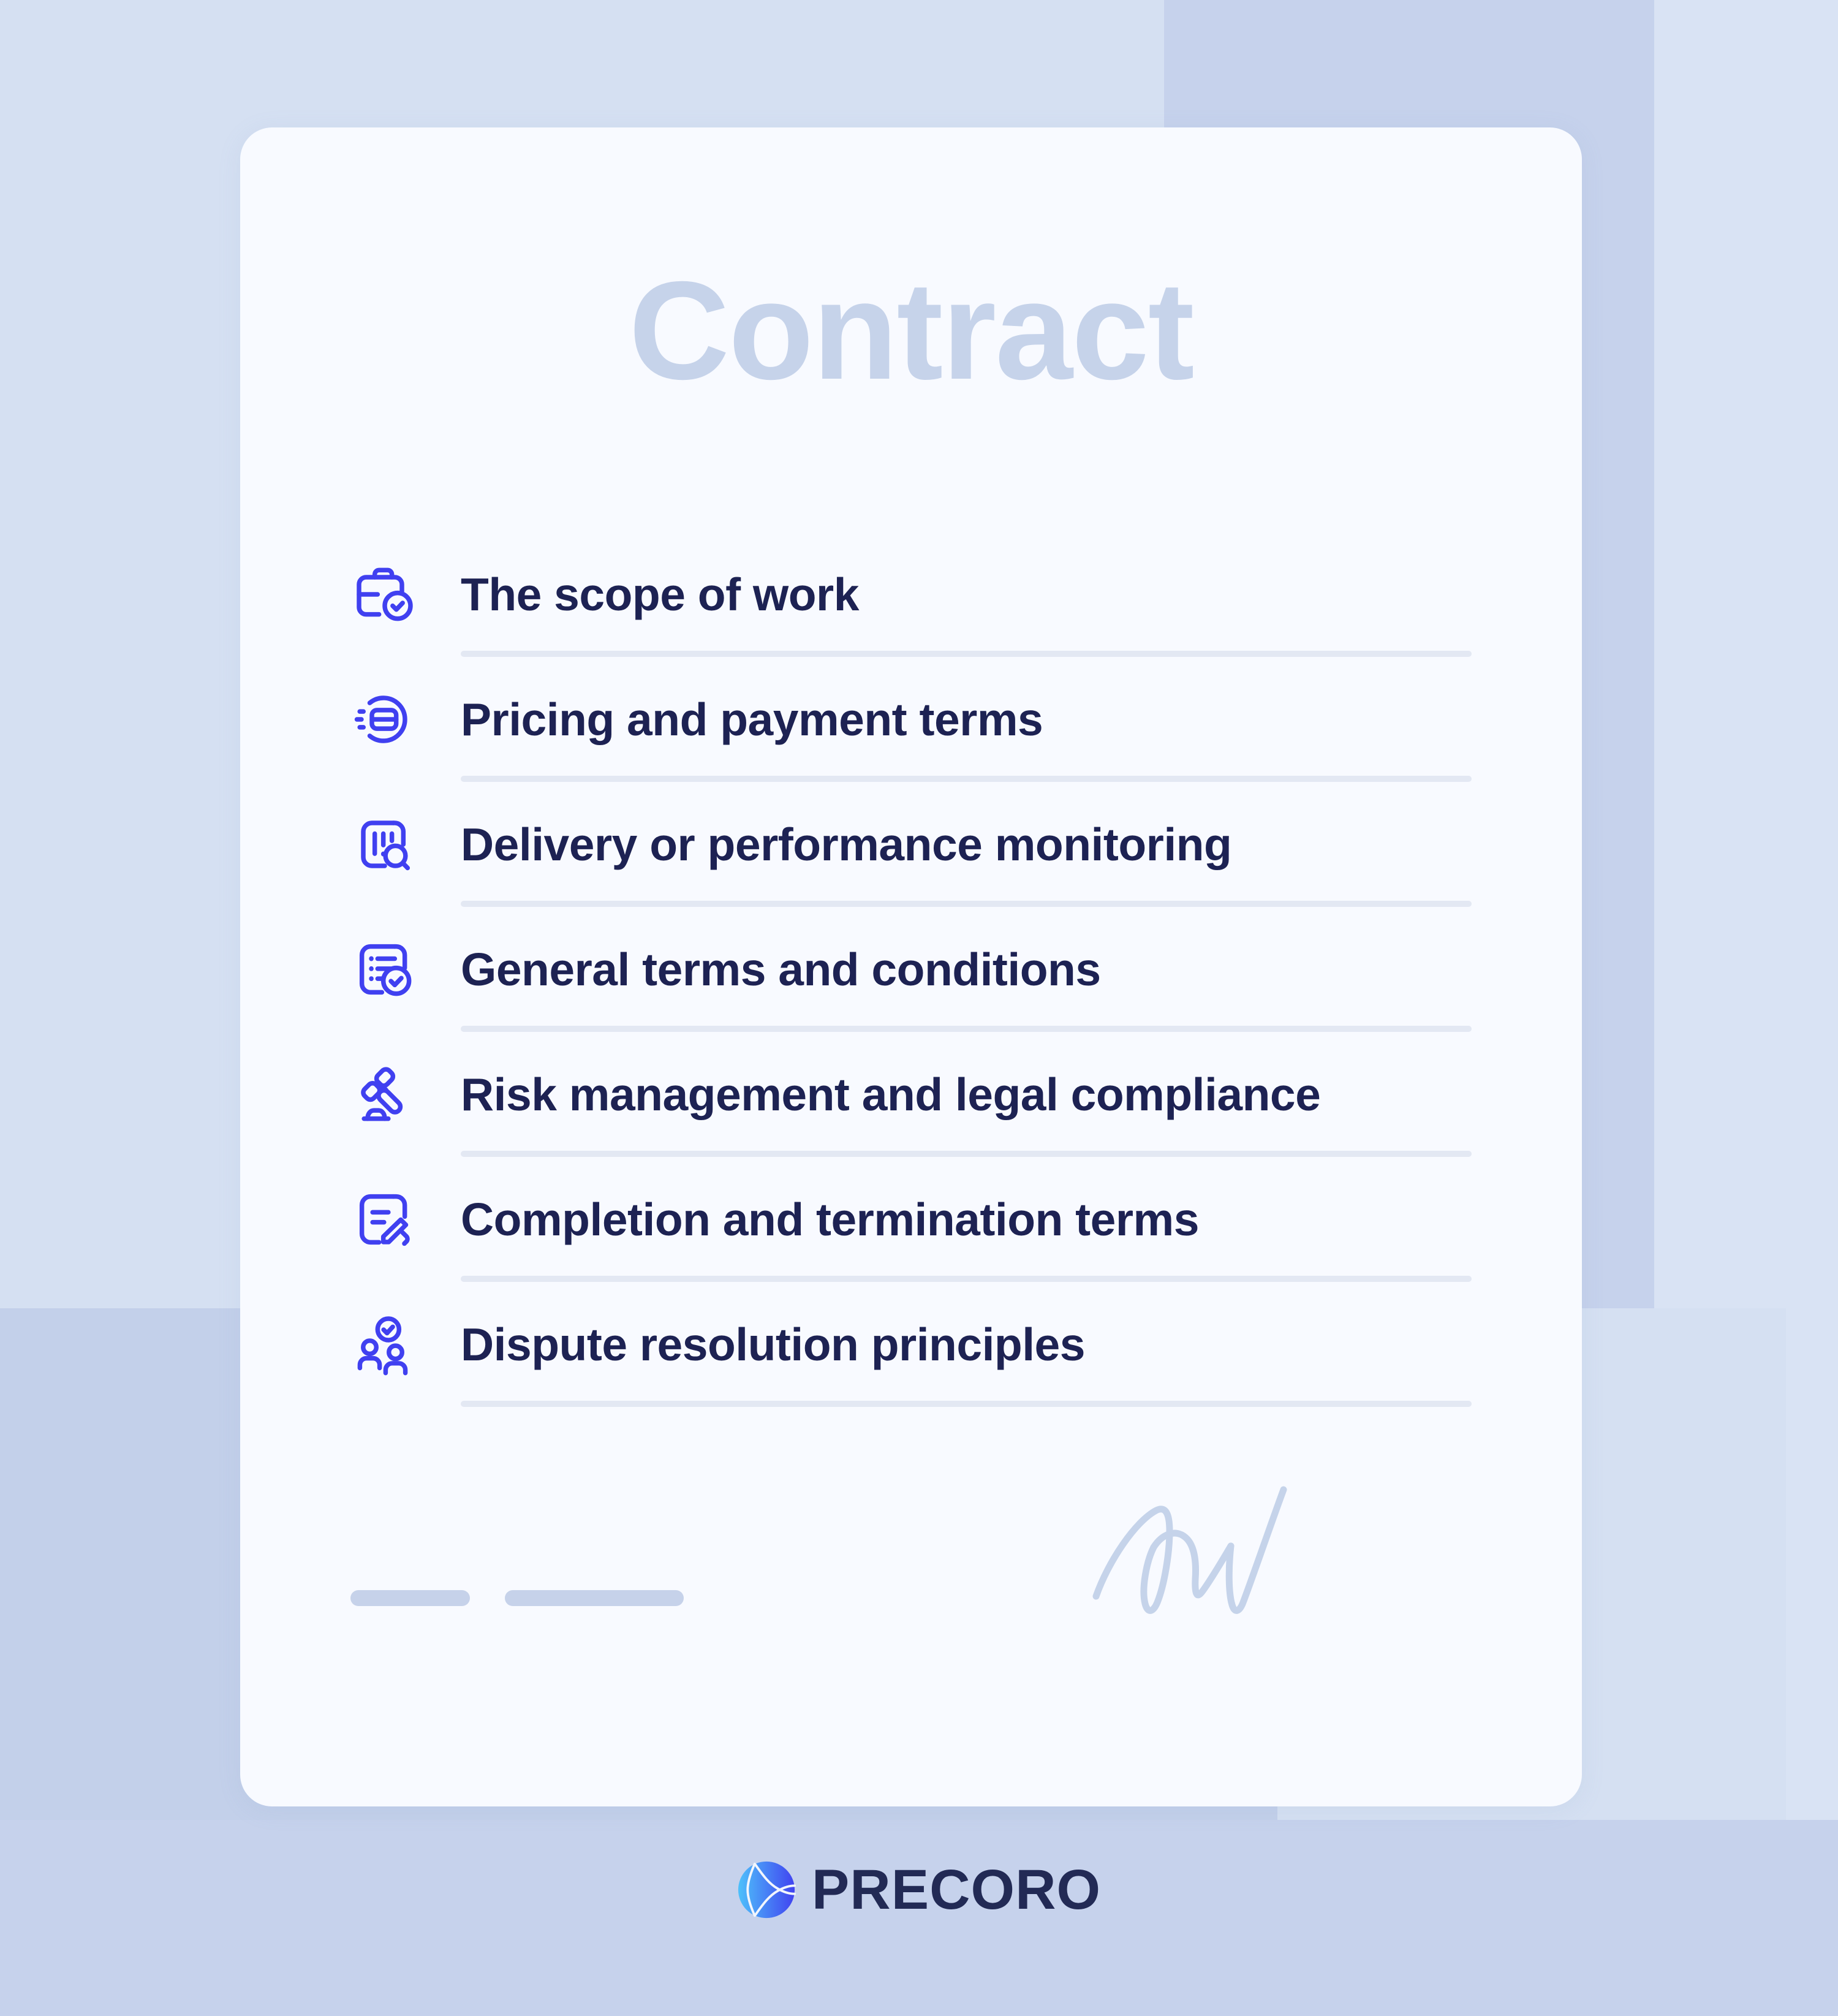  I want to click on list-item: Risk management and legal compliance, so click(911, 1094).